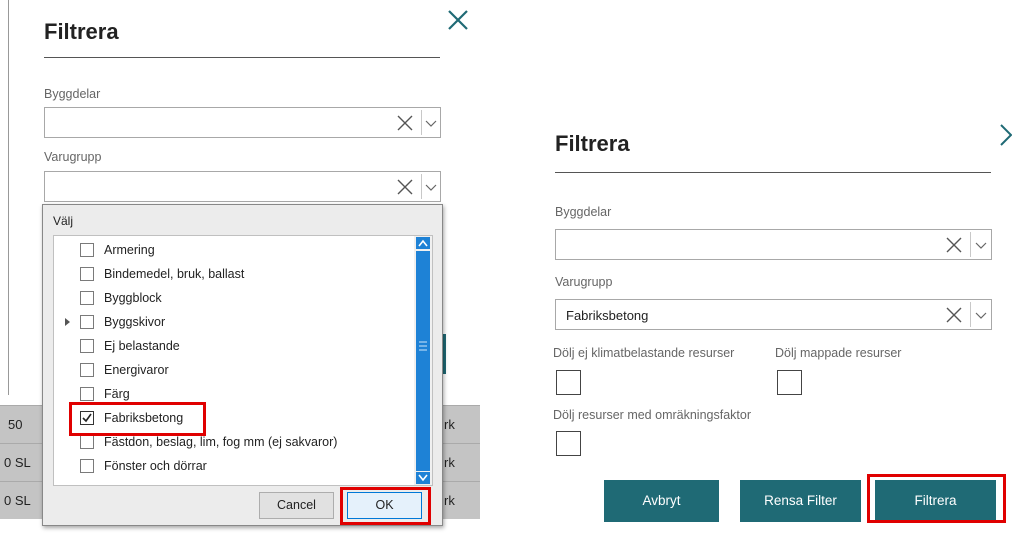 The image size is (1012, 535). Describe the element at coordinates (234, 299) in the screenshot. I see `list-item: Byggblock` at that location.